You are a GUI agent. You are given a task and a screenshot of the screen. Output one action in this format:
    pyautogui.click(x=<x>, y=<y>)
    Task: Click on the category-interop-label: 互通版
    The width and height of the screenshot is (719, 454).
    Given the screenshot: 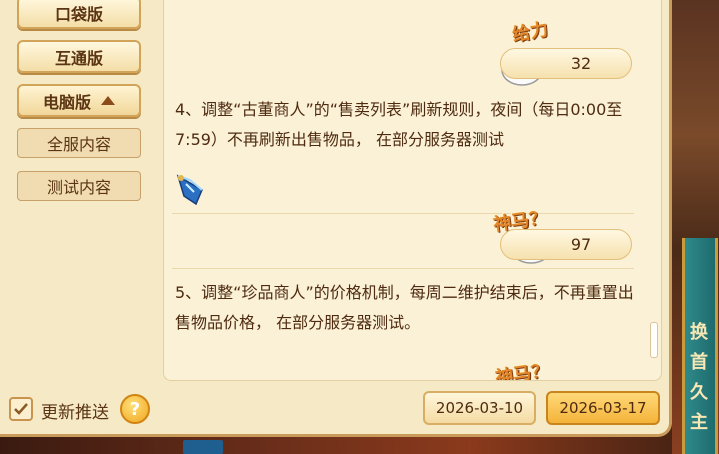 What is the action you would take?
    pyautogui.click(x=78, y=58)
    